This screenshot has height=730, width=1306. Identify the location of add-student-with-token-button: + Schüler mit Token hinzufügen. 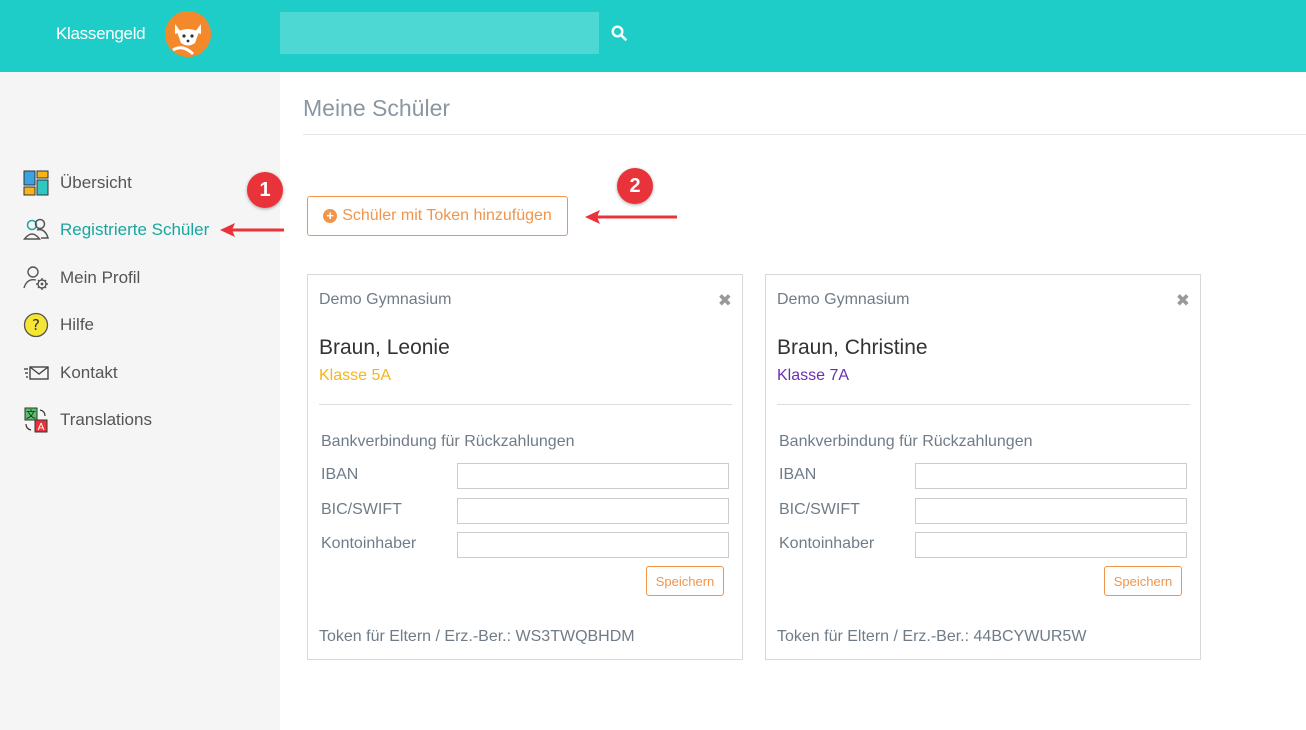
(437, 216).